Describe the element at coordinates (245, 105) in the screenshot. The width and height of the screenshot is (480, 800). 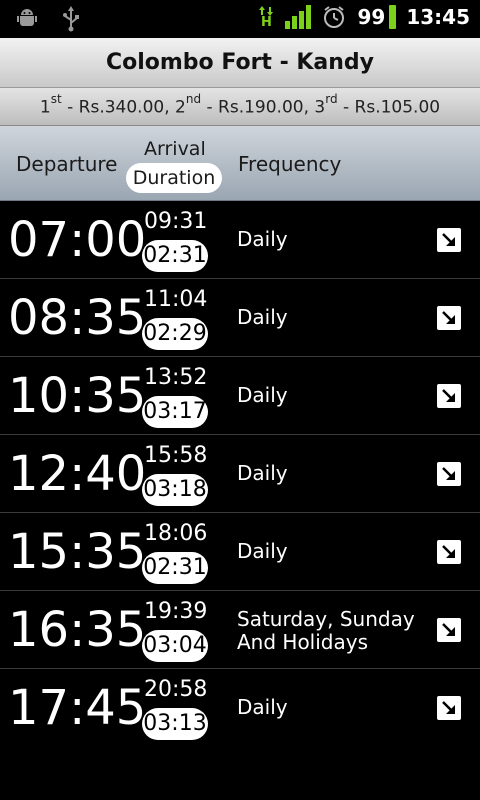
I see `fare-second-class: 2nd - Rs.190.00,` at that location.